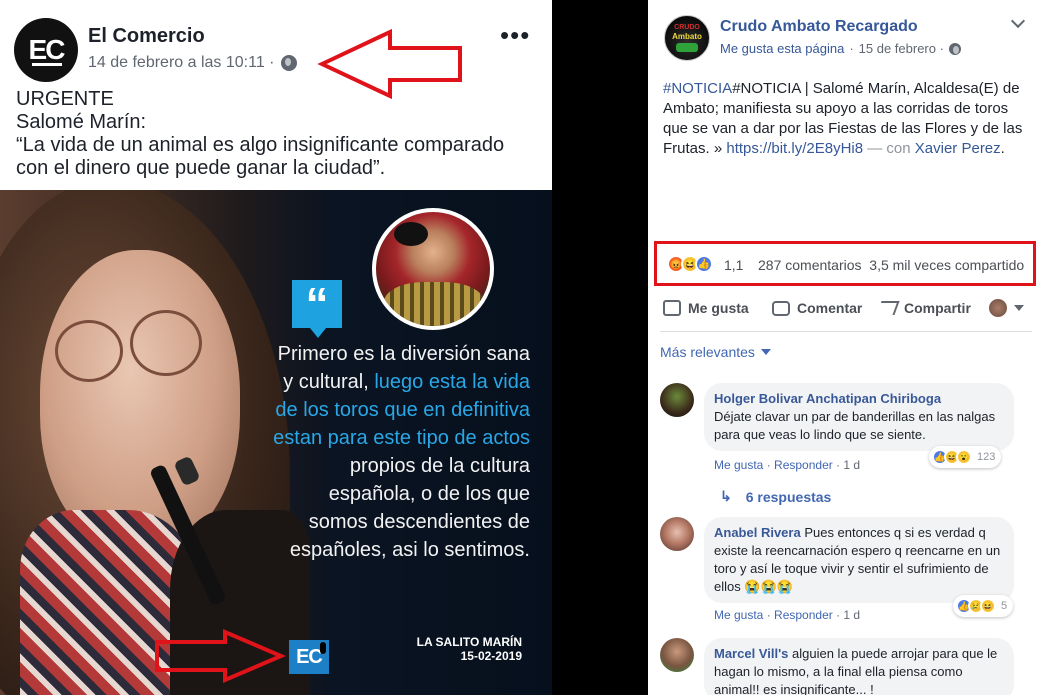  What do you see at coordinates (889, 148) in the screenshot?
I see `with-text: — con` at bounding box center [889, 148].